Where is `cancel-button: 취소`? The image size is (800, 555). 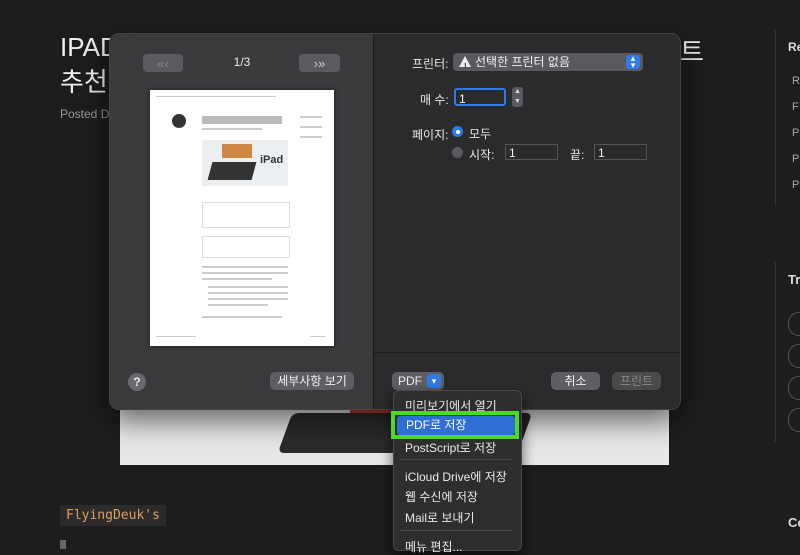 cancel-button: 취소 is located at coordinates (575, 381).